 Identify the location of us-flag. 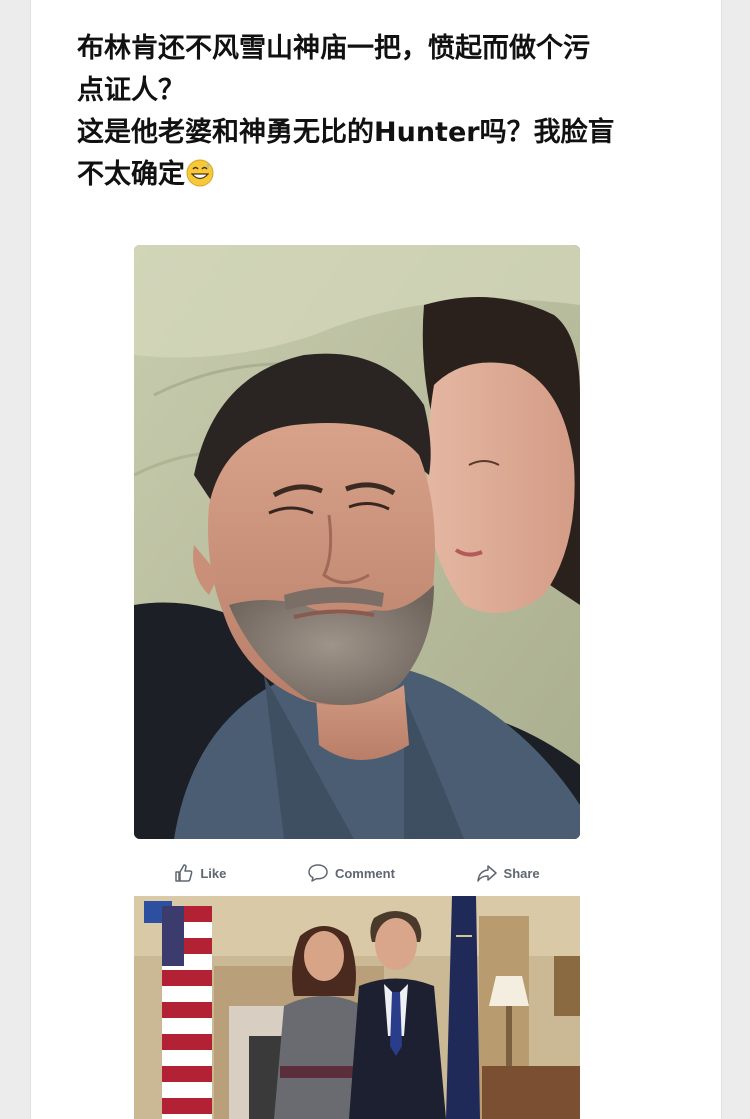
(187, 1012).